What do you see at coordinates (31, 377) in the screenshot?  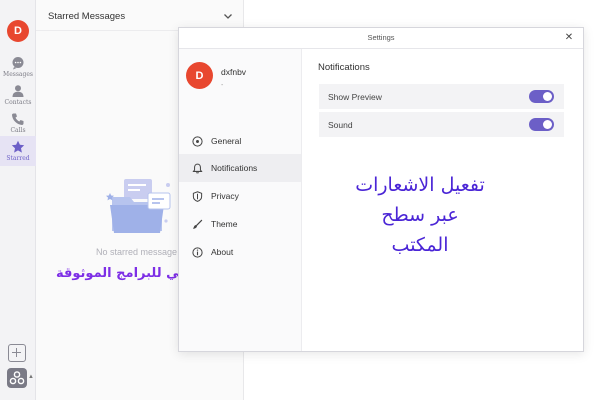 I see `caret-up-icon: ▲` at bounding box center [31, 377].